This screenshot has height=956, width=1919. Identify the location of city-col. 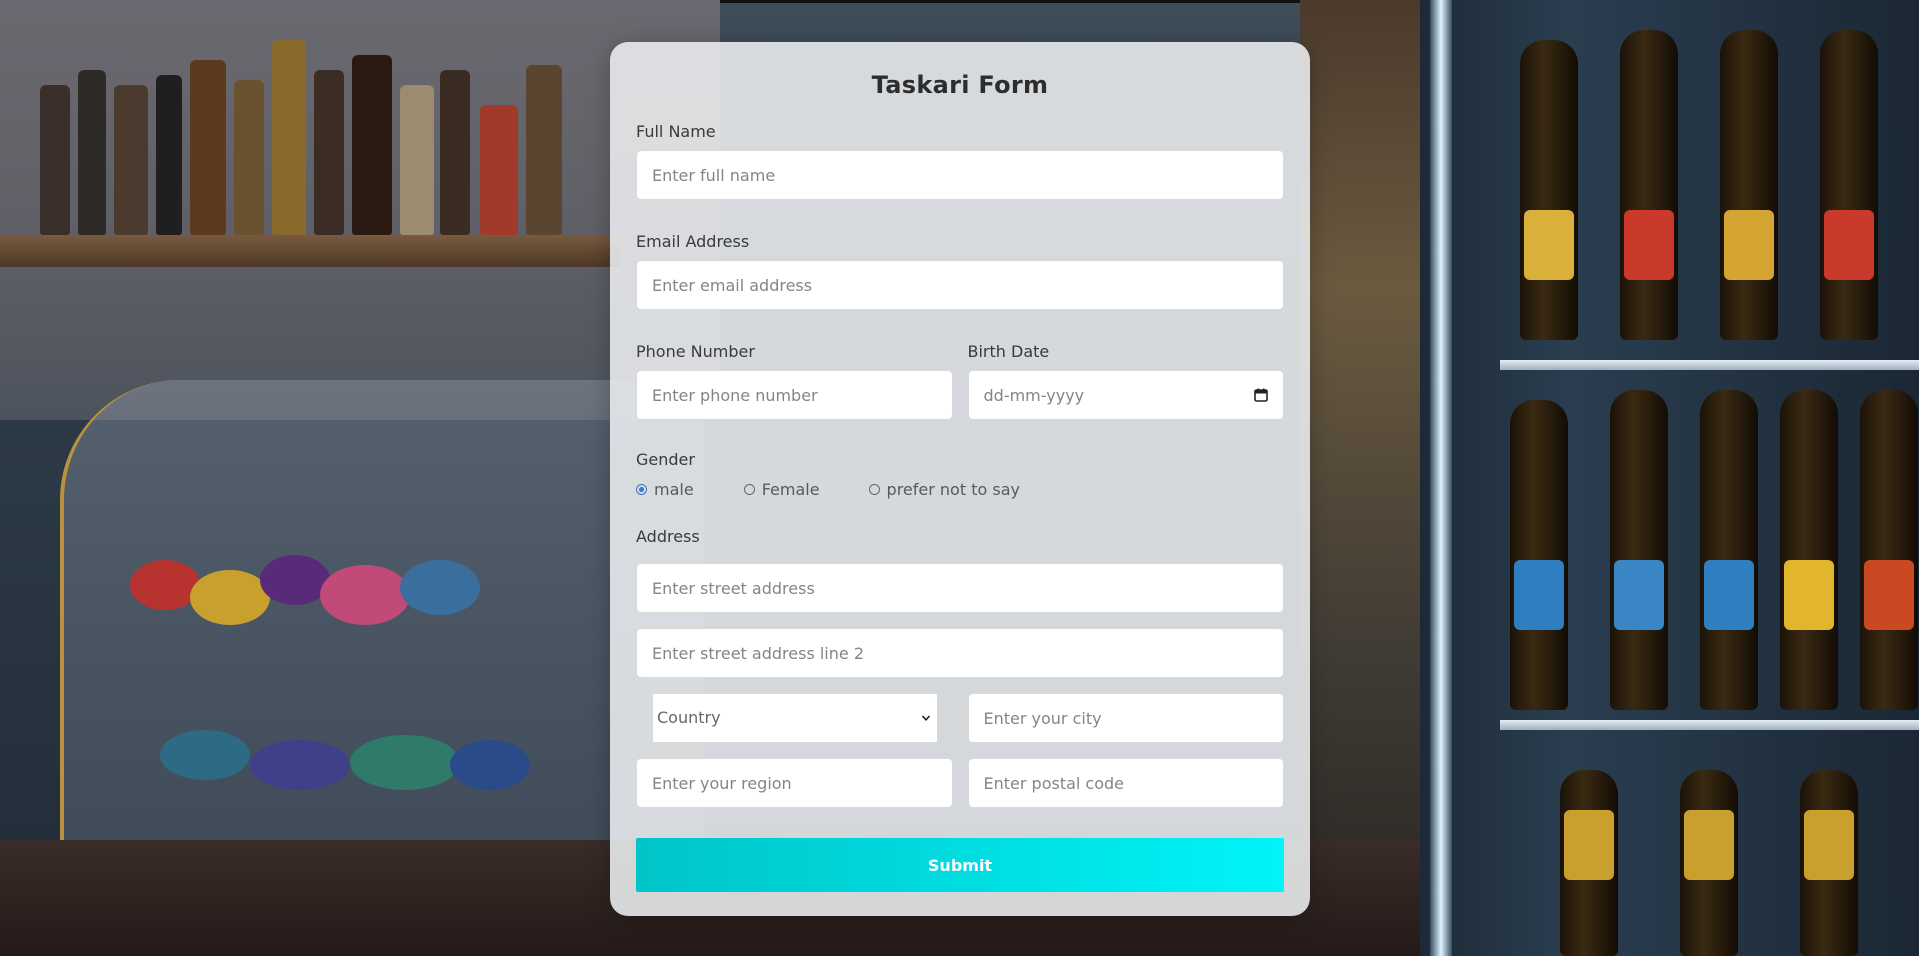
(1125, 718).